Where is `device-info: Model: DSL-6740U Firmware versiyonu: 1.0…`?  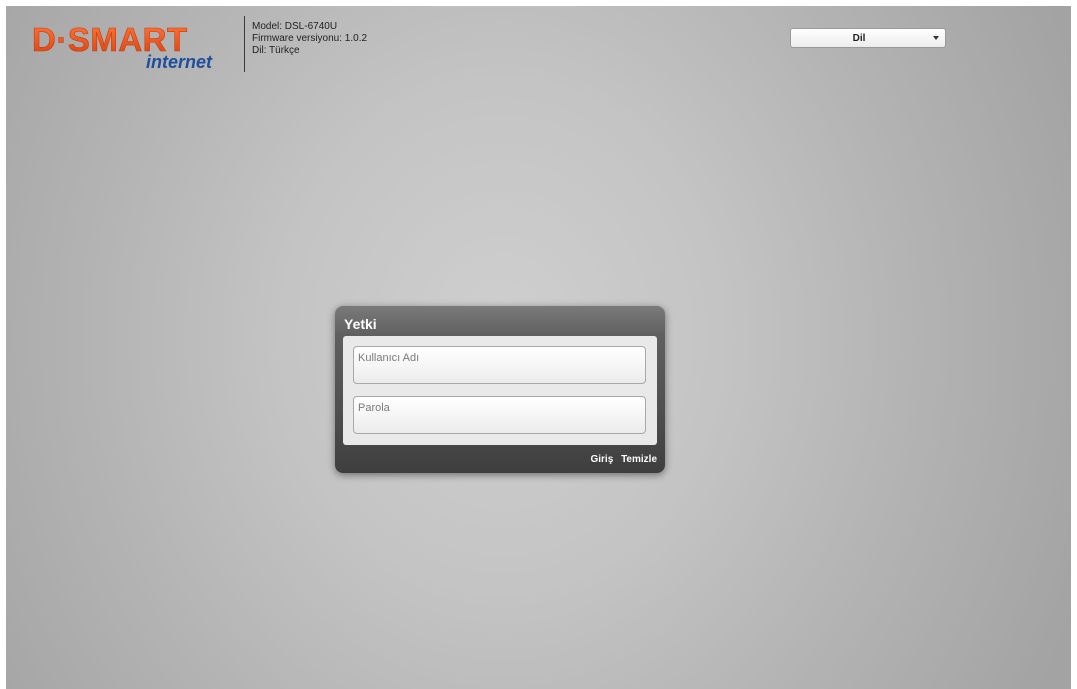 device-info: Model: DSL-6740U Firmware versiyonu: 1.0… is located at coordinates (309, 39).